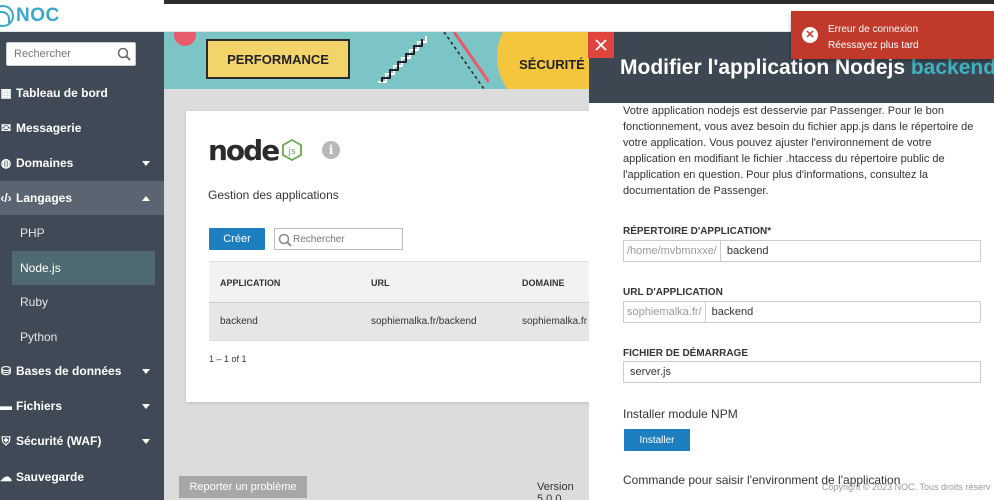 The height and width of the screenshot is (500, 994). I want to click on dir-input, so click(850, 251).